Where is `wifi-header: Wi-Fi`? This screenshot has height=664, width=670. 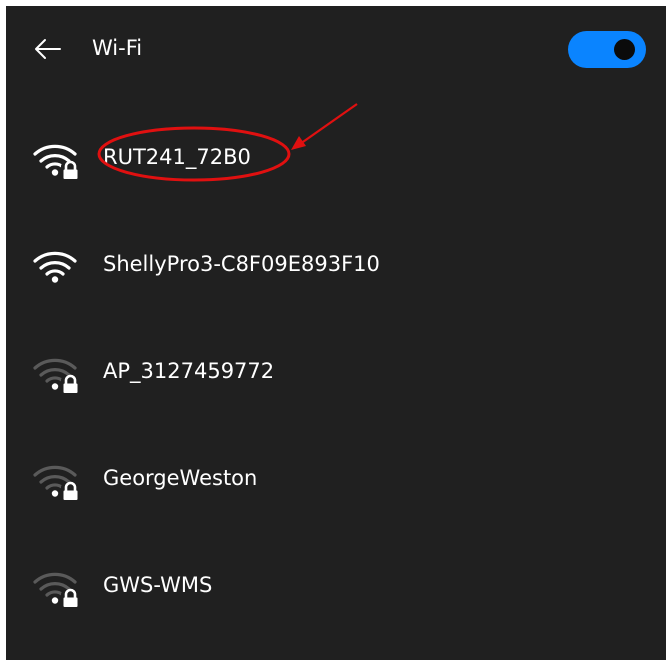 wifi-header: Wi-Fi is located at coordinates (336, 50).